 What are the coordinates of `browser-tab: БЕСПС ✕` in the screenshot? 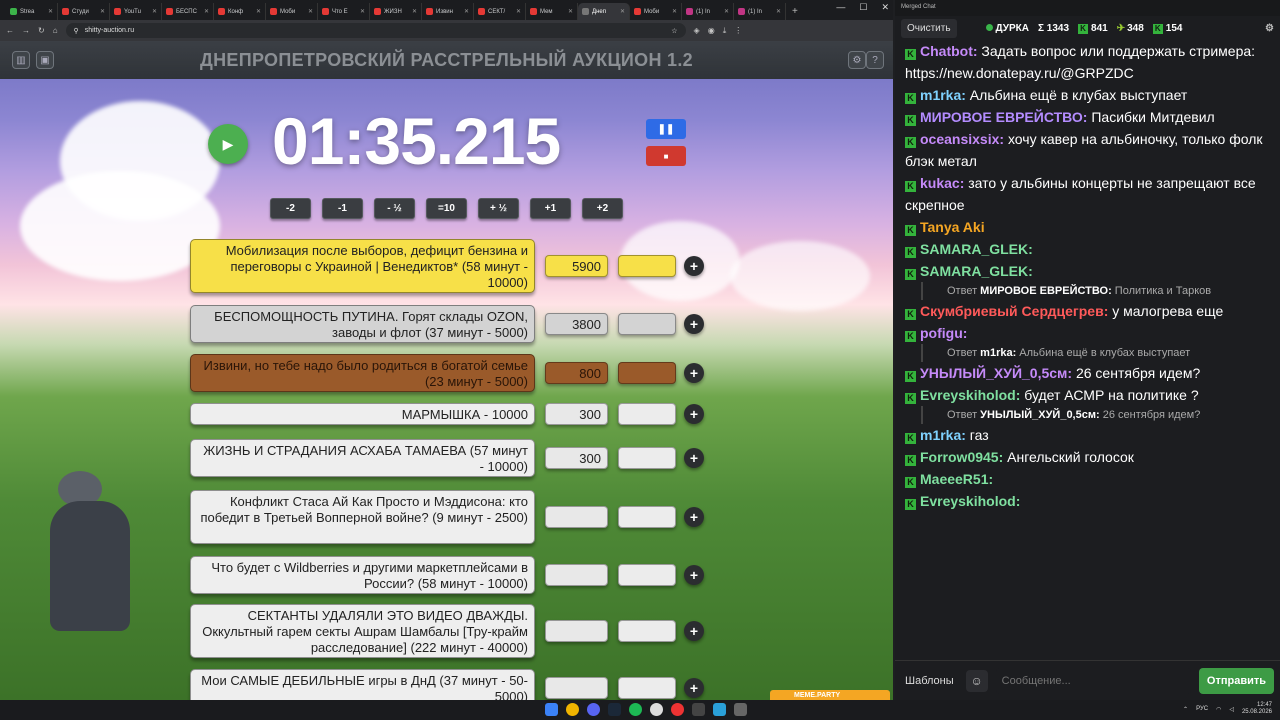 It's located at (188, 11).